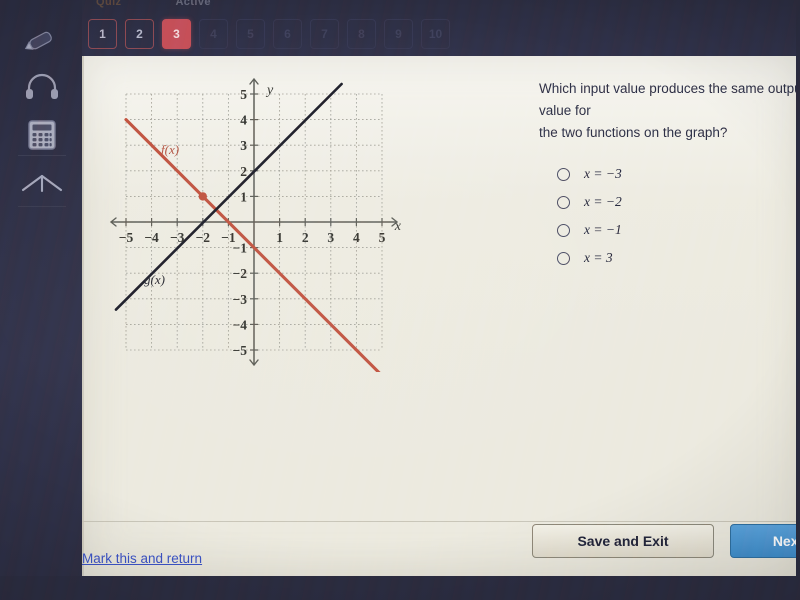  I want to click on answer-choices: x = −3 x = −2 x = −1 x = 3, so click(669, 216).